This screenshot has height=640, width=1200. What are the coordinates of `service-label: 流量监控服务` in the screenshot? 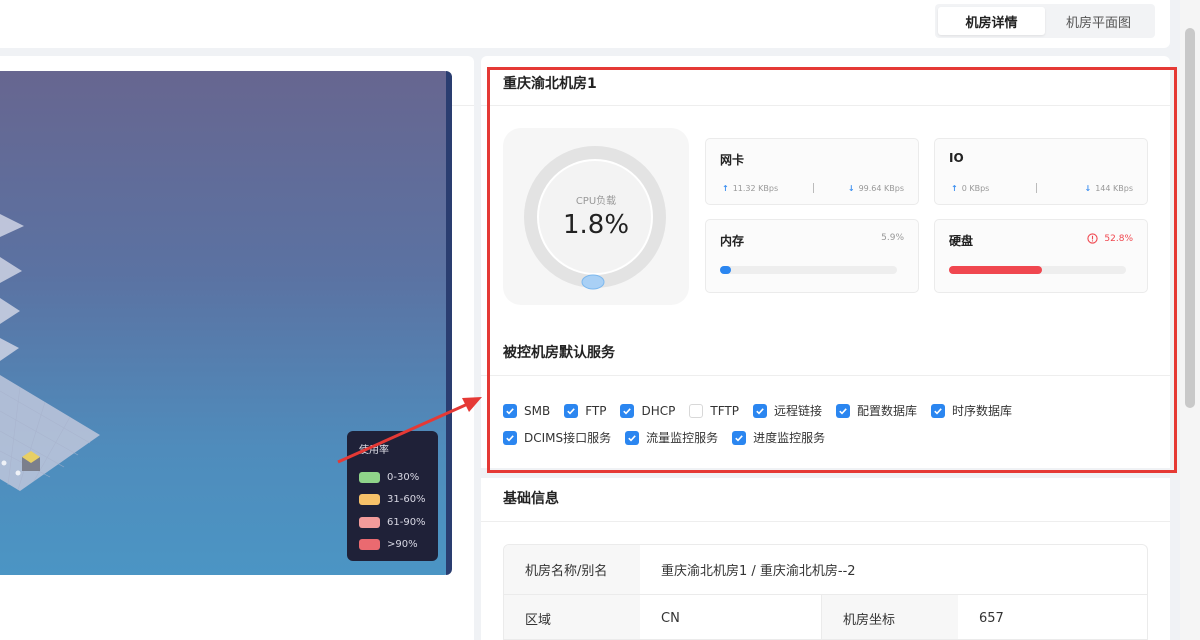 It's located at (682, 438).